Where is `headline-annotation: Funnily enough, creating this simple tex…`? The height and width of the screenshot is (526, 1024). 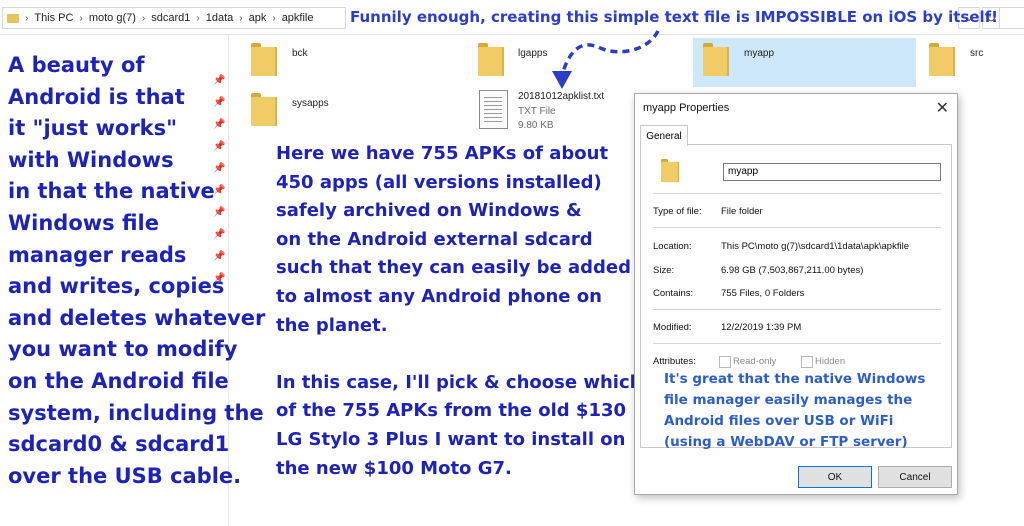 headline-annotation: Funnily enough, creating this simple tex… is located at coordinates (674, 17).